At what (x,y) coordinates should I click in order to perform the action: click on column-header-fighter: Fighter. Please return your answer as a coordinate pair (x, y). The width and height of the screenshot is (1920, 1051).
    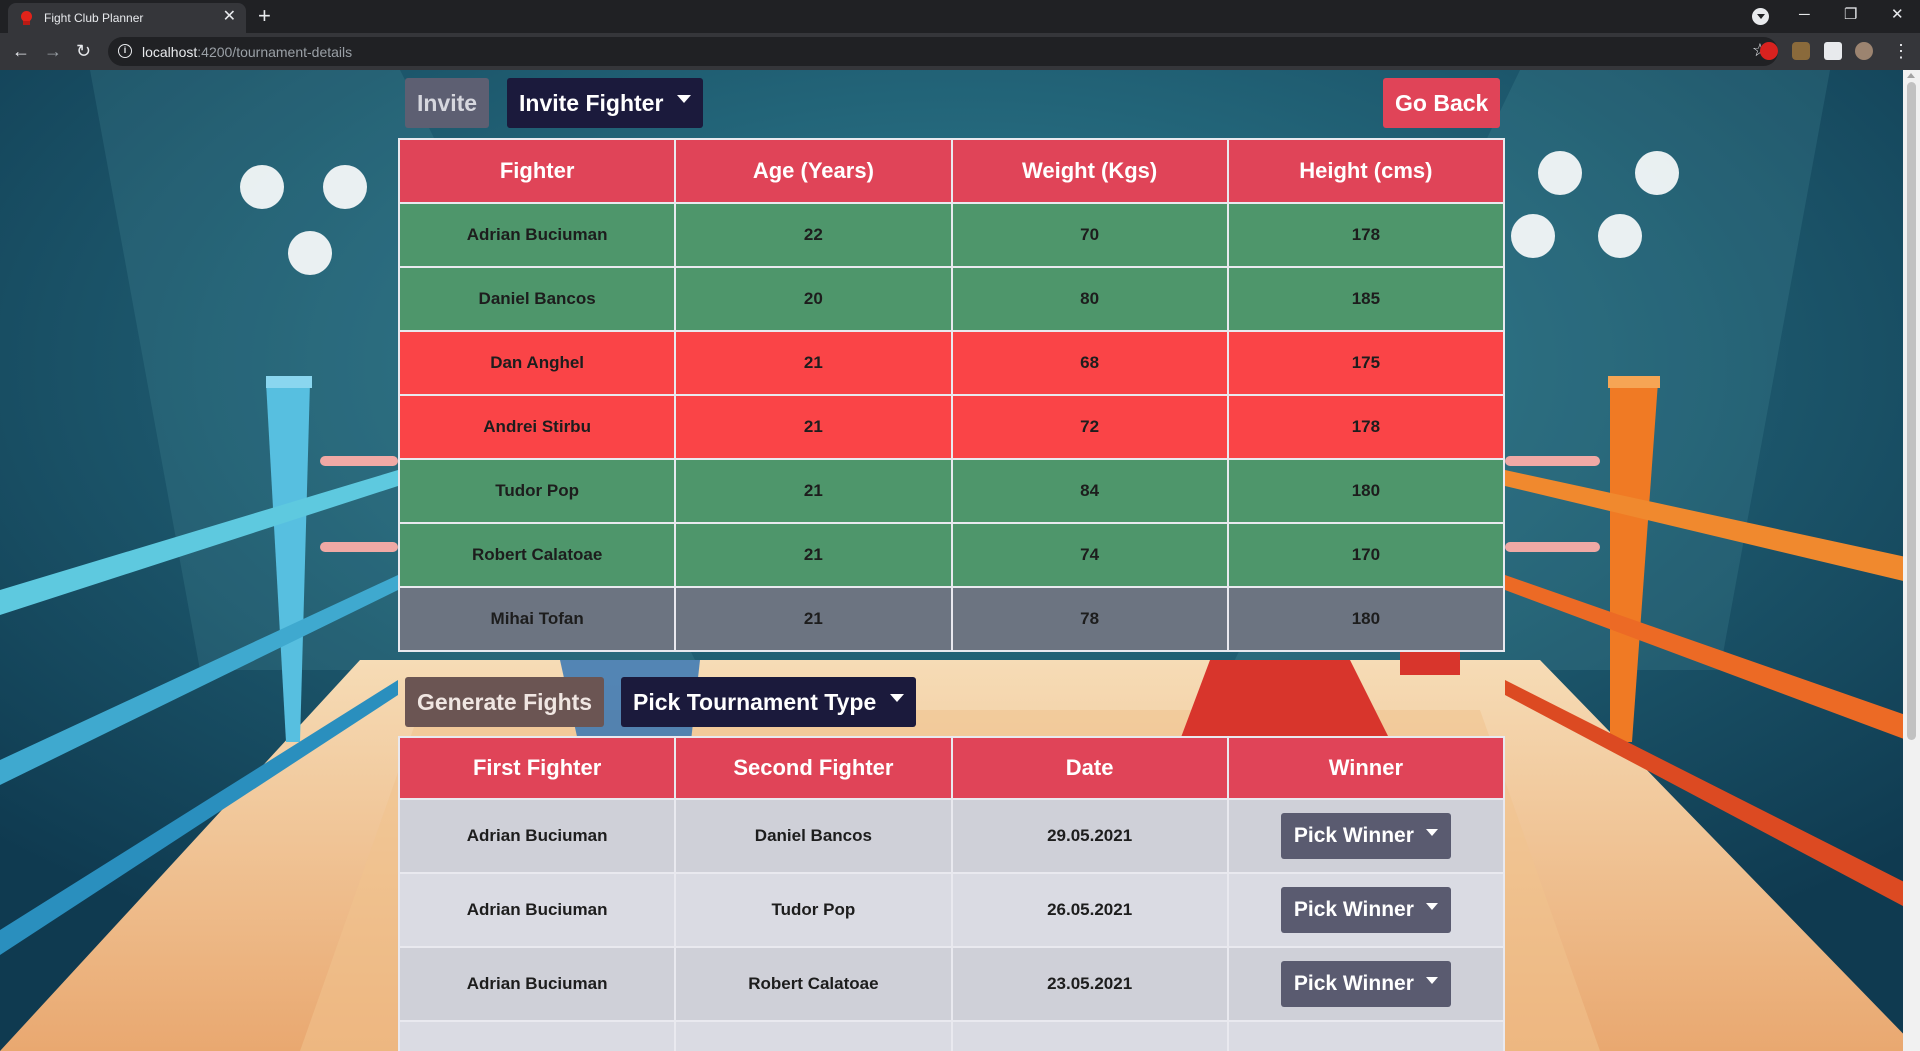
    Looking at the image, I should click on (537, 171).